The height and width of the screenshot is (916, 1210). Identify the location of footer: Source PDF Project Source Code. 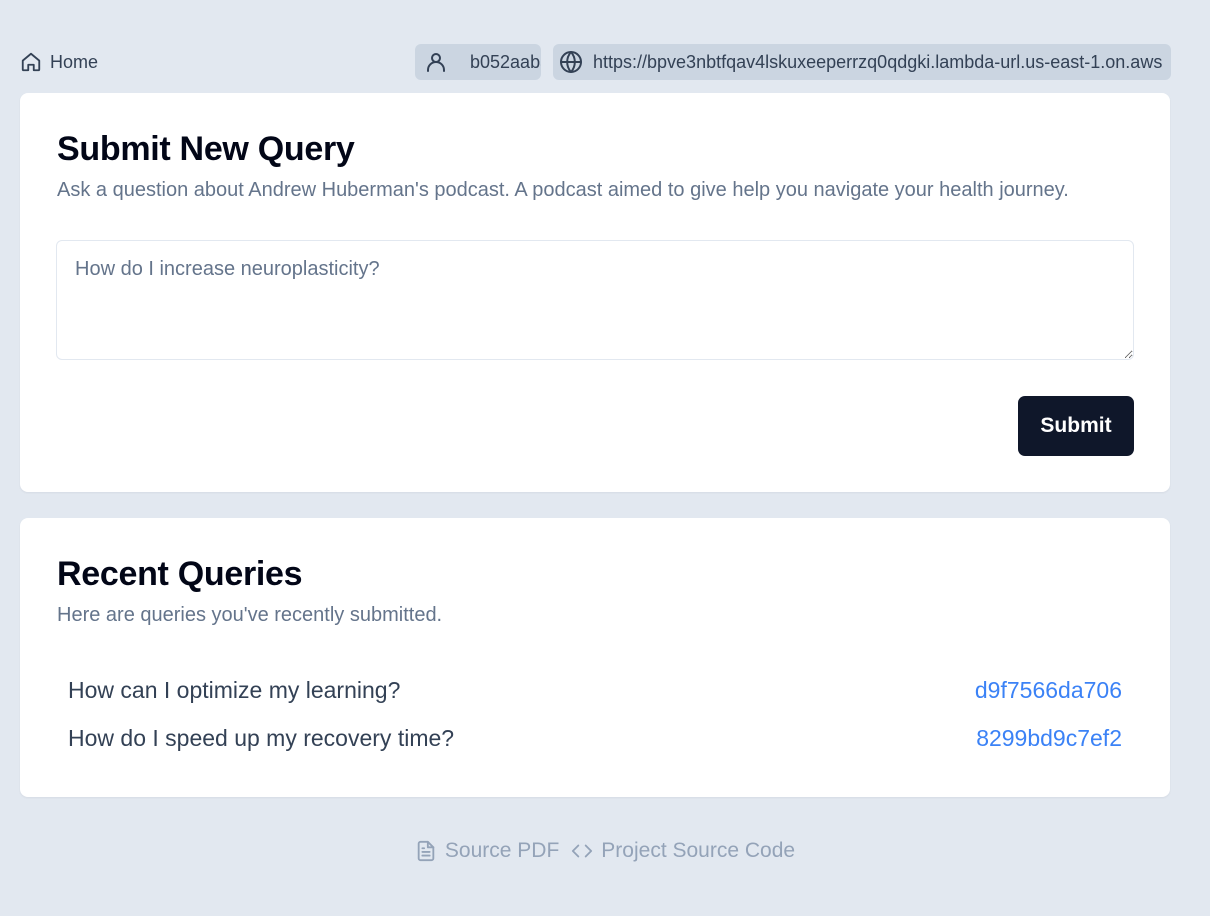
(605, 851).